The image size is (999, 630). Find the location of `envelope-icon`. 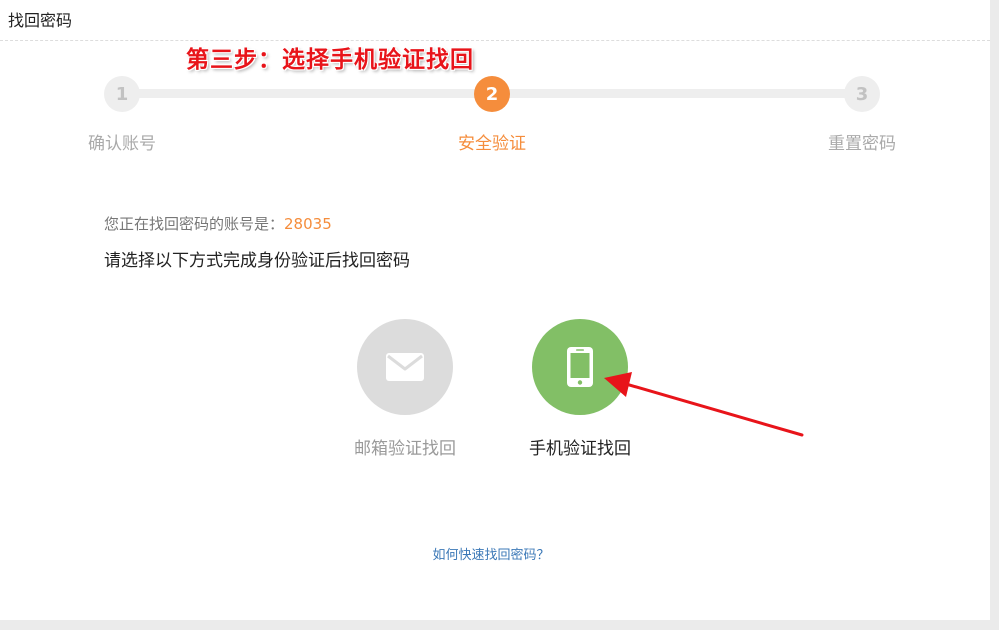

envelope-icon is located at coordinates (405, 367).